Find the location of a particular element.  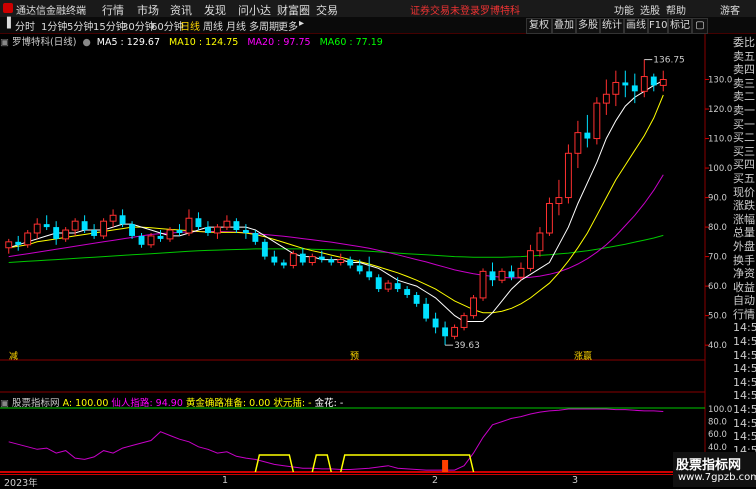

period-fenshi: 分时 is located at coordinates (25, 25).